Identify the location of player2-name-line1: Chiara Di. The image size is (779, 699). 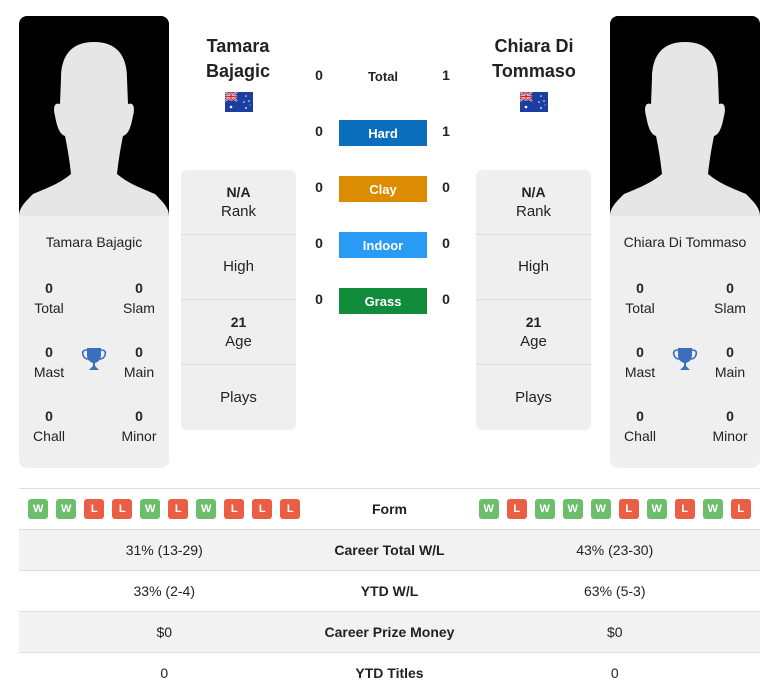
(534, 46).